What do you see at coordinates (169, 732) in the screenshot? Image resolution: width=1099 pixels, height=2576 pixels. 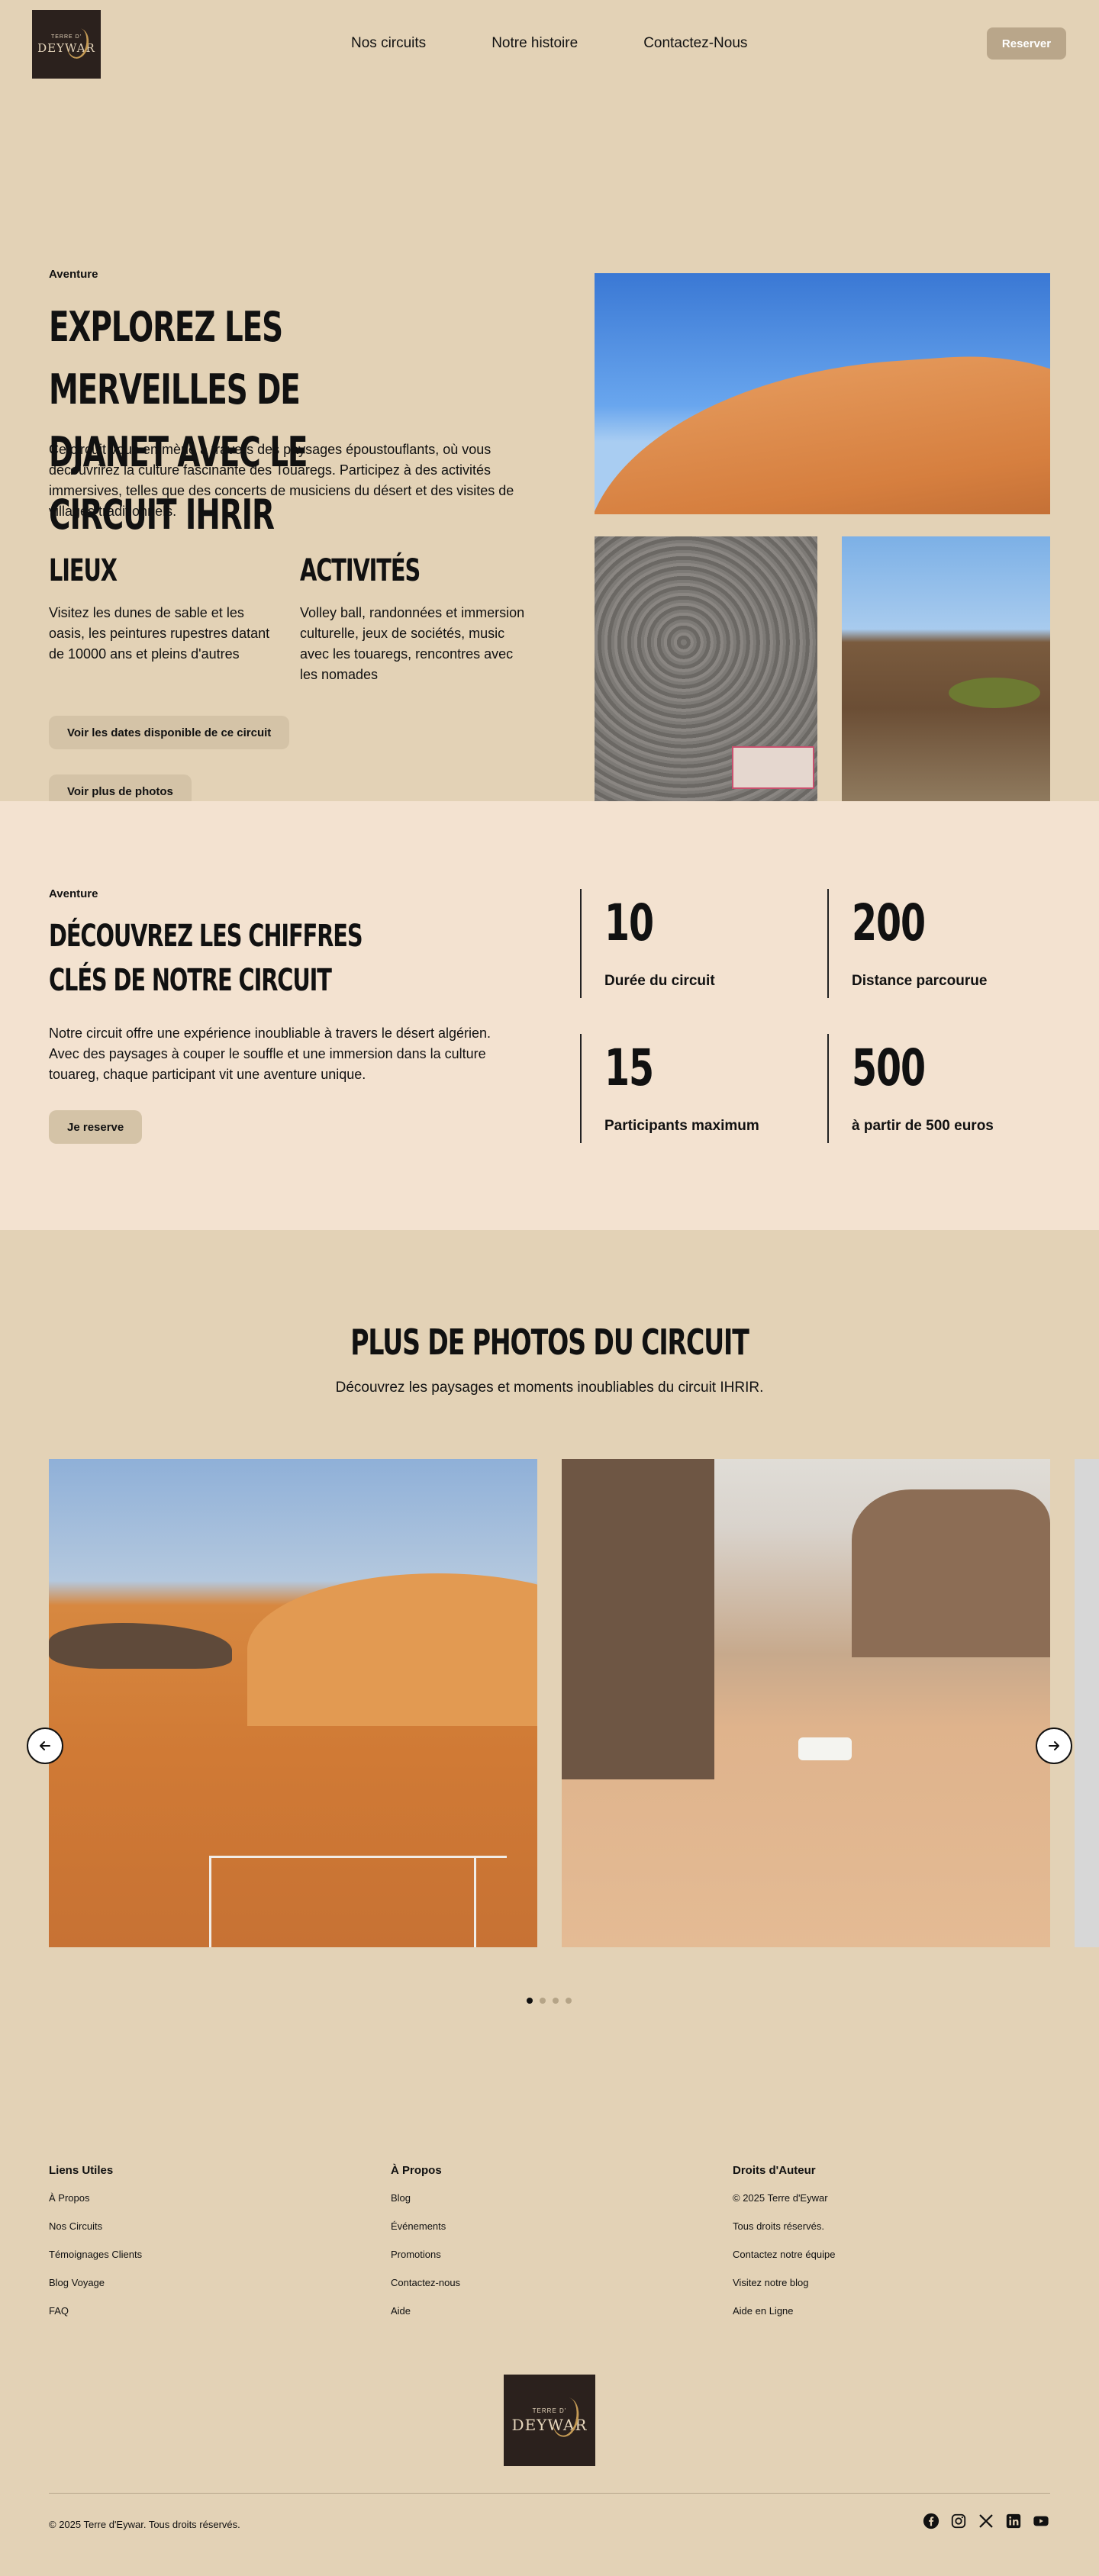 I see `available-dates-button: Voir les dates disponible de ce circuit` at bounding box center [169, 732].